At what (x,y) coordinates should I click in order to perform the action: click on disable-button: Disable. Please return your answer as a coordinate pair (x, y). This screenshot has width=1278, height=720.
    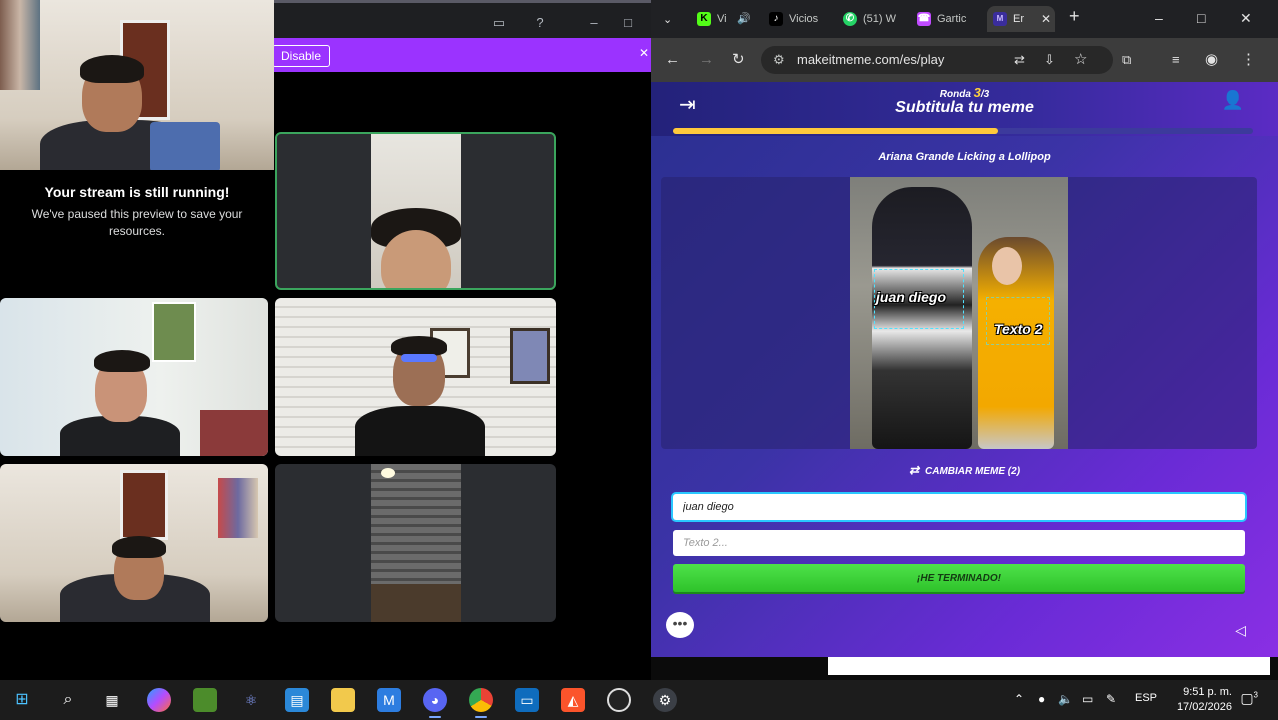
    Looking at the image, I should click on (301, 56).